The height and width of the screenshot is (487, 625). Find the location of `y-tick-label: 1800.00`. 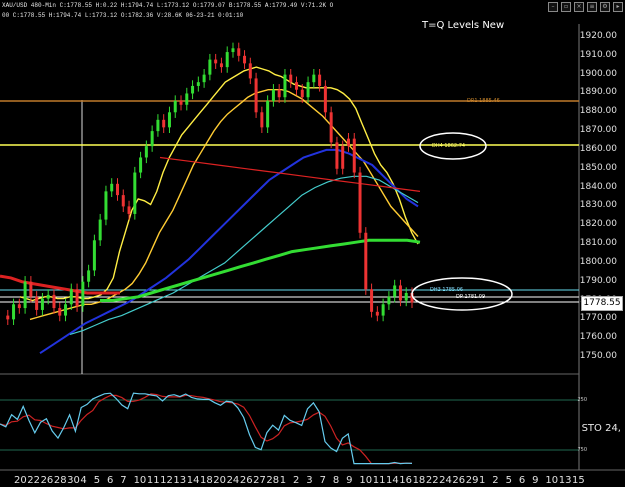

y-tick-label: 1800.00 is located at coordinates (598, 261).